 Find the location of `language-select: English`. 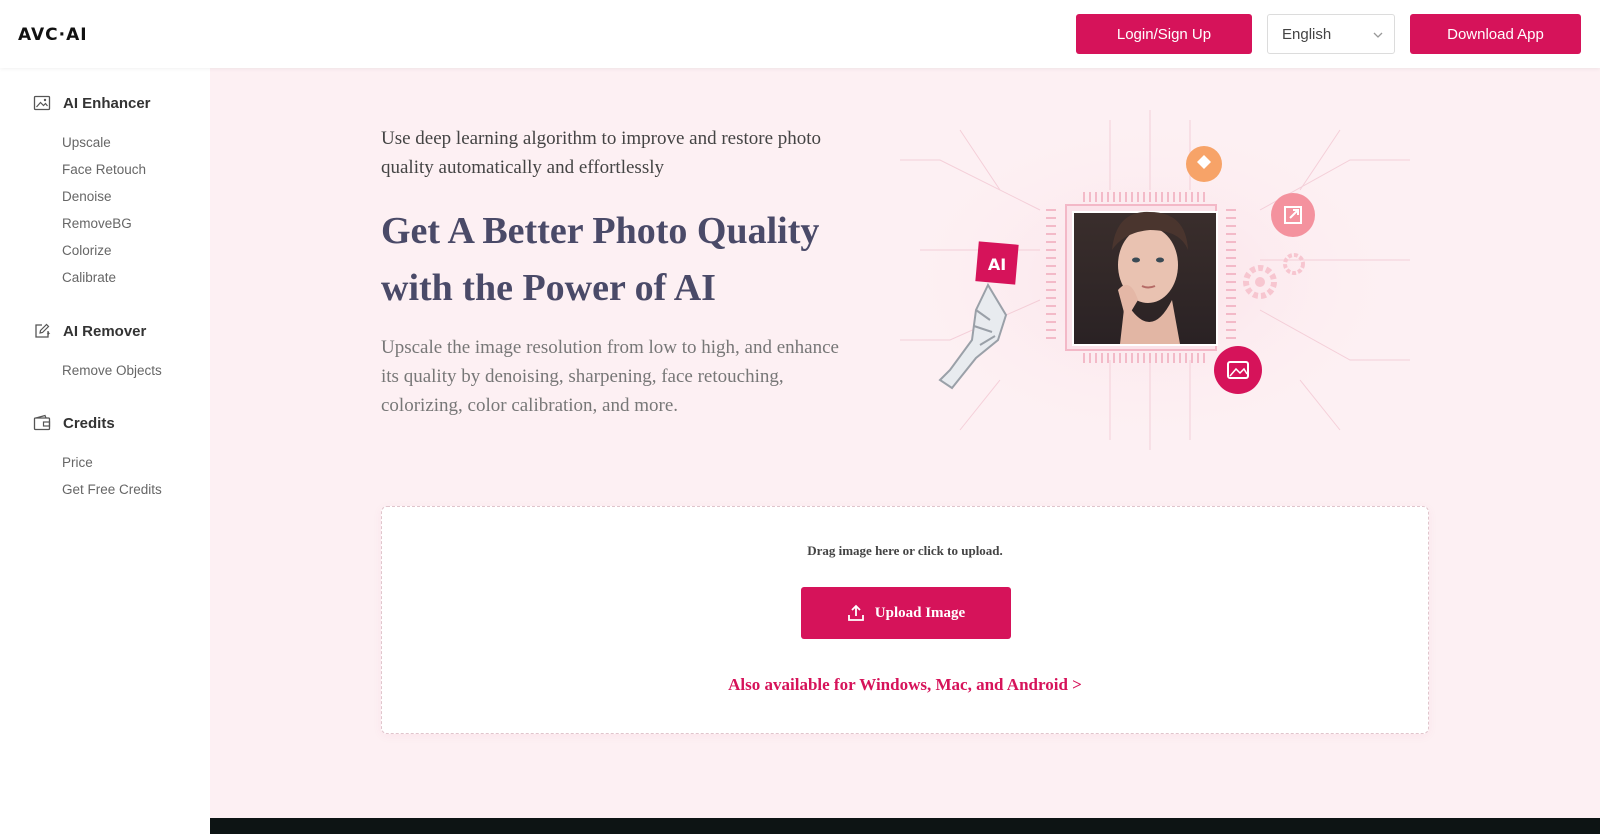

language-select: English is located at coordinates (1331, 34).